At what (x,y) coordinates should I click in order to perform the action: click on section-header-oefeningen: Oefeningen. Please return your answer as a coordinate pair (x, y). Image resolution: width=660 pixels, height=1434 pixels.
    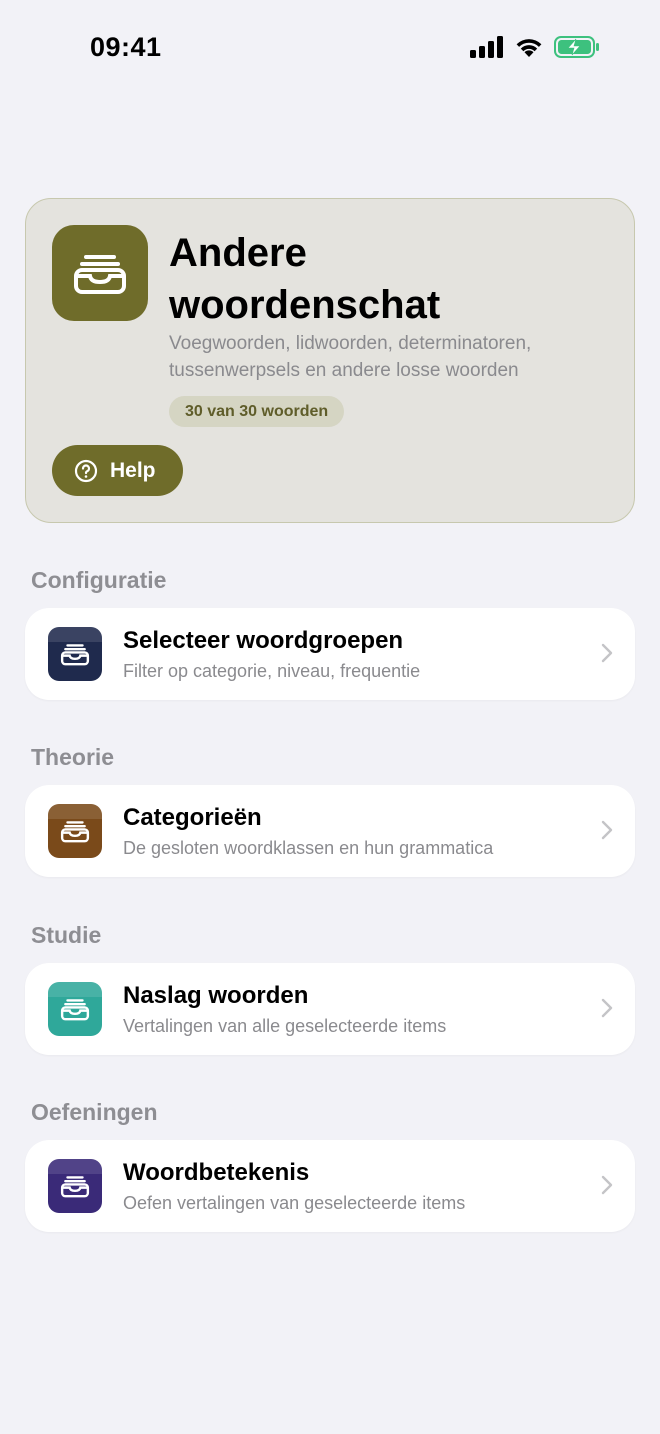
    Looking at the image, I should click on (94, 1112).